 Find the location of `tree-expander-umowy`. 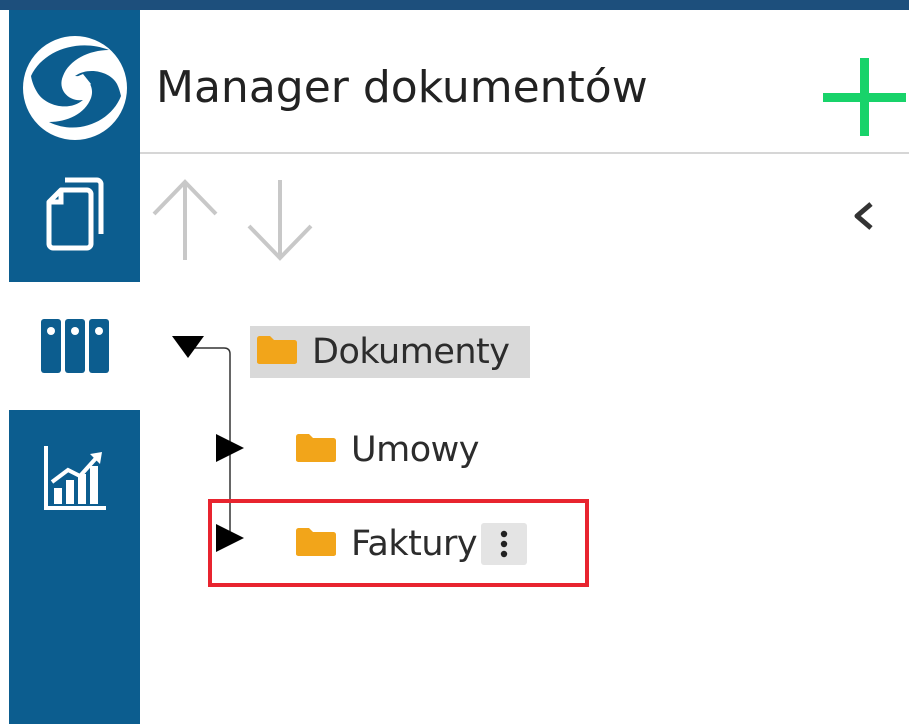

tree-expander-umowy is located at coordinates (230, 448).